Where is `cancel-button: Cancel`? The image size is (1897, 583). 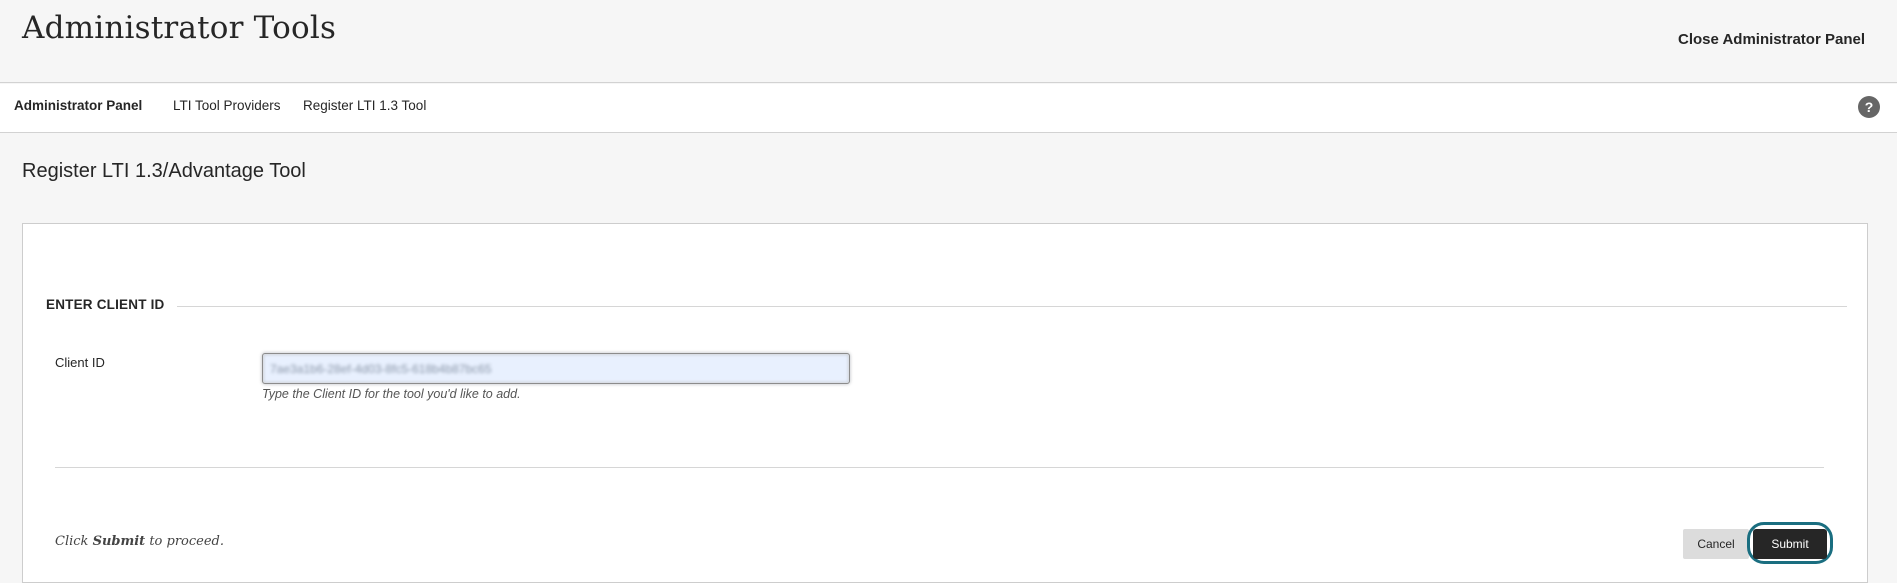
cancel-button: Cancel is located at coordinates (1716, 544).